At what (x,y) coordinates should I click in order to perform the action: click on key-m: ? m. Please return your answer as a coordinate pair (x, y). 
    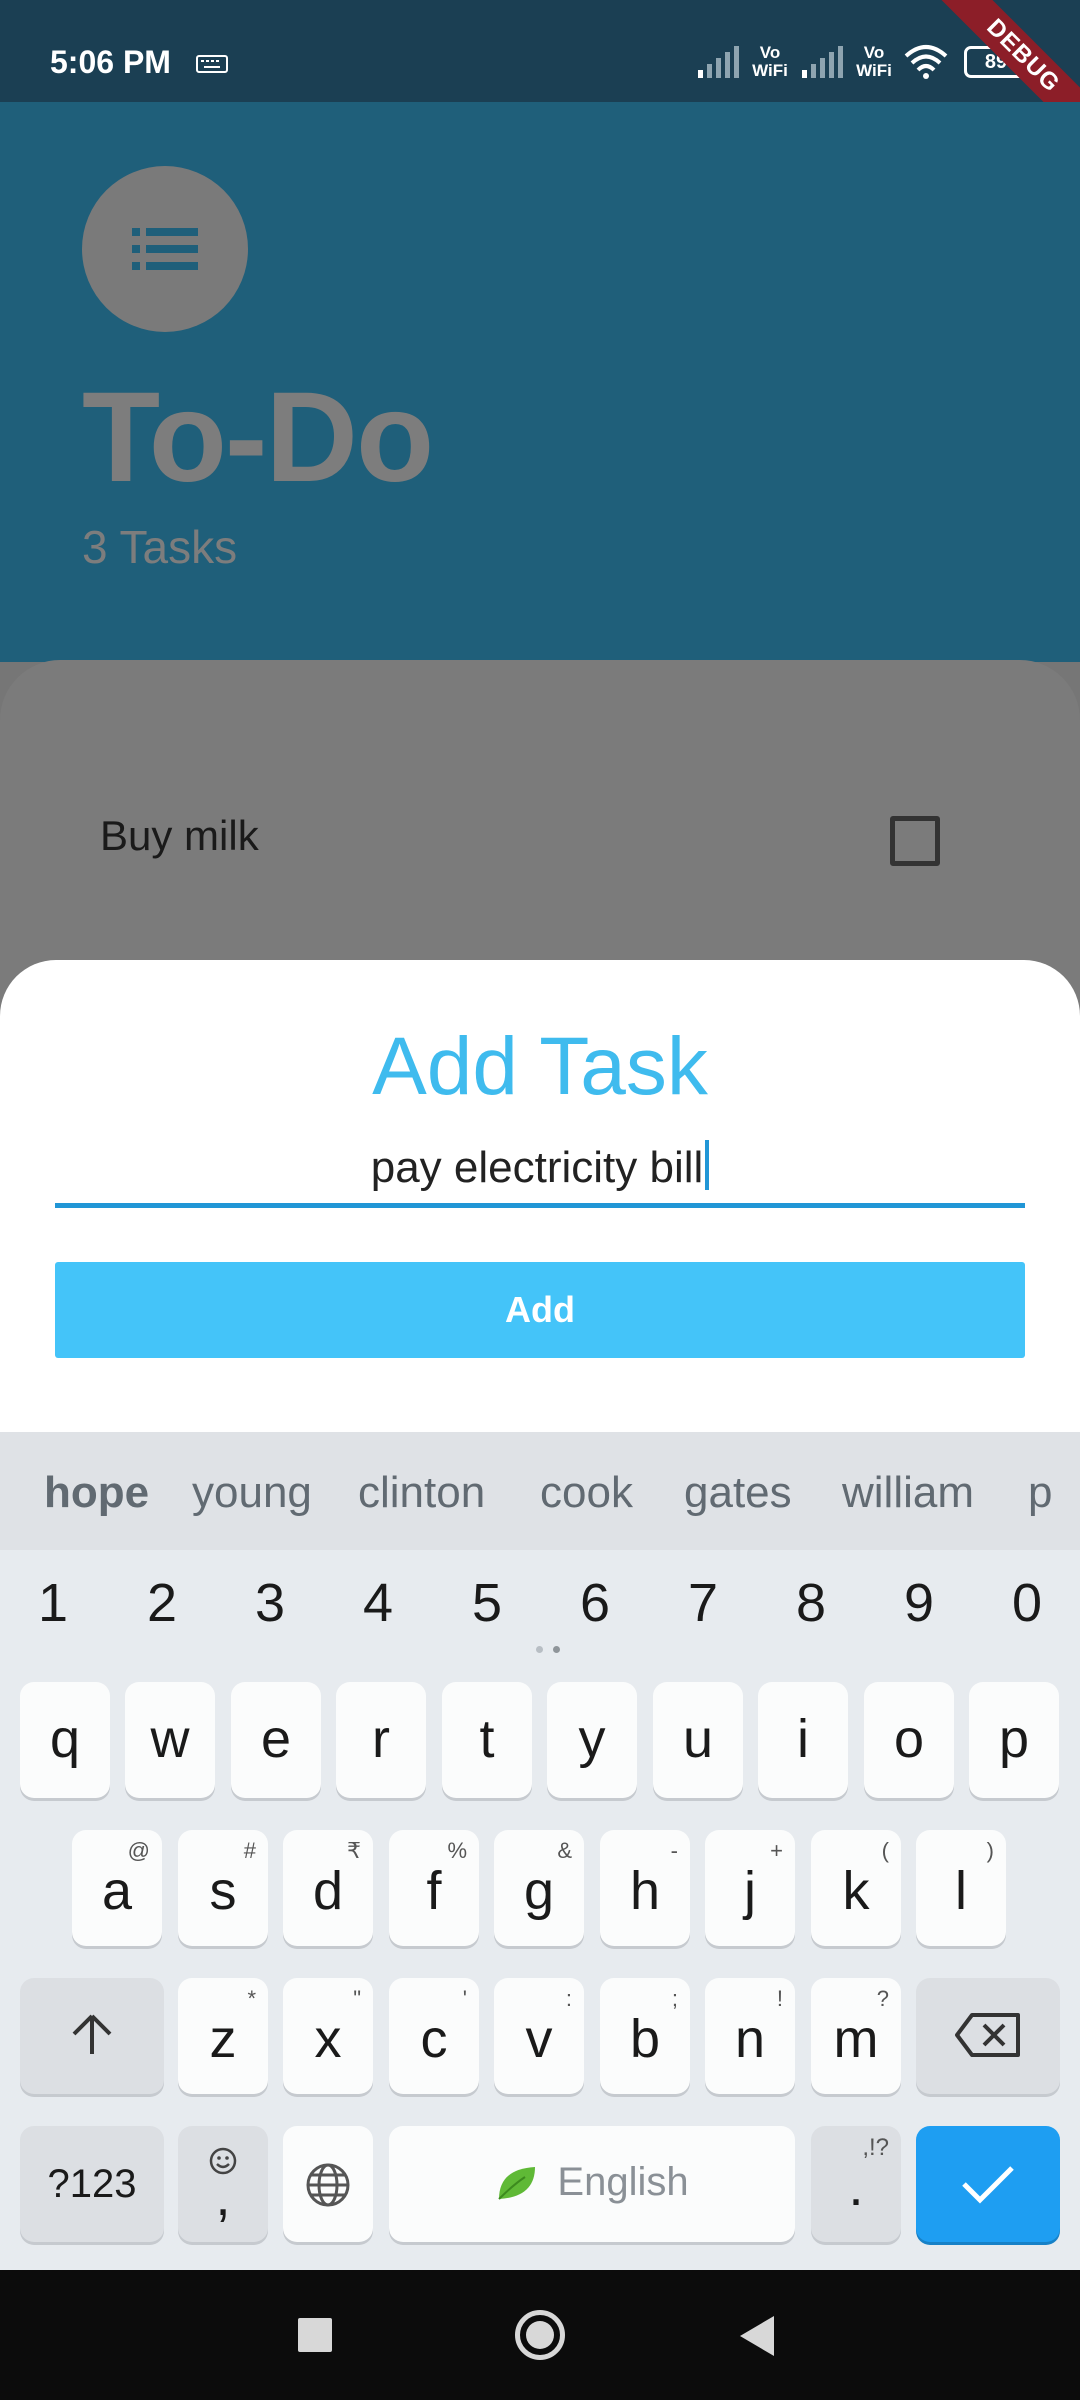
    Looking at the image, I should click on (856, 2036).